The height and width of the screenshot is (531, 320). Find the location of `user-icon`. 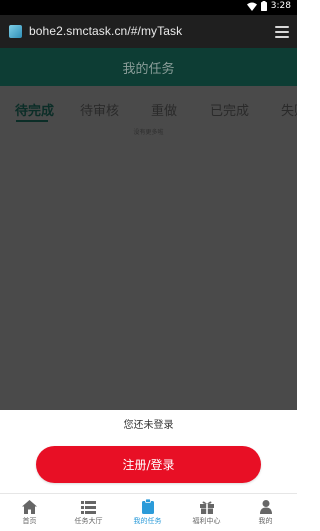

user-icon is located at coordinates (265, 507).